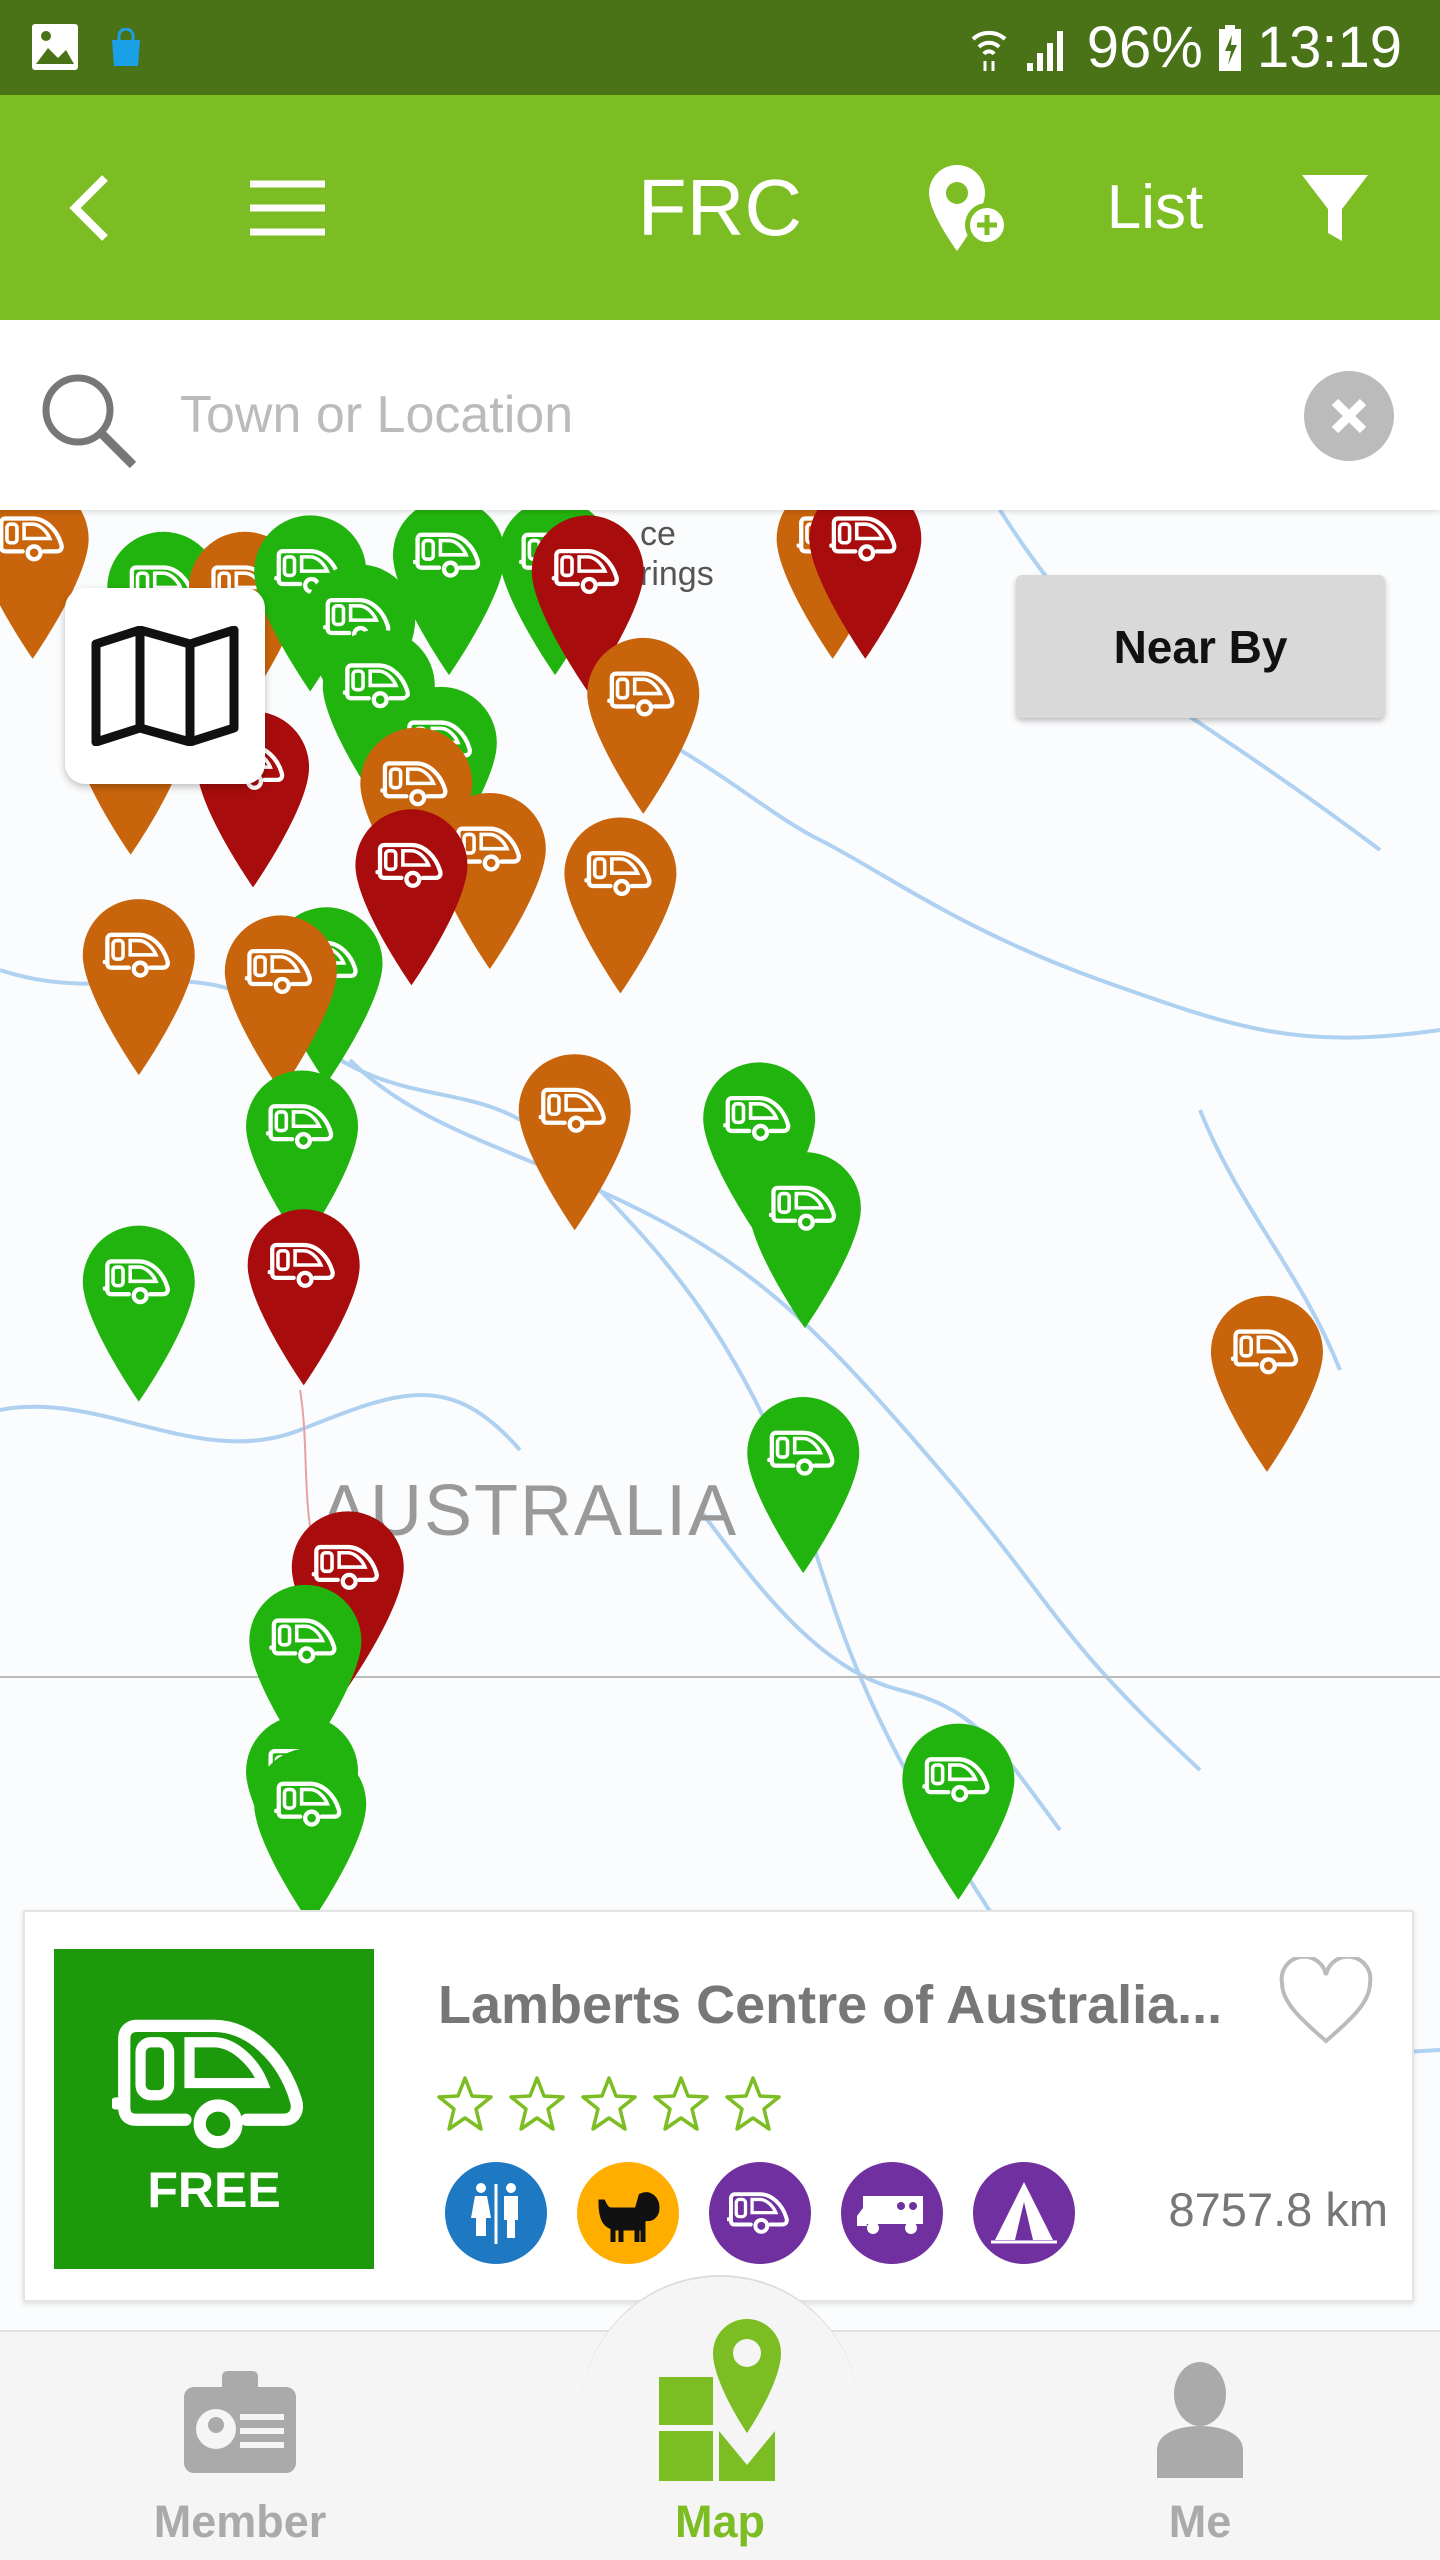 The image size is (1440, 2560). I want to click on amenity-caravan, so click(760, 2213).